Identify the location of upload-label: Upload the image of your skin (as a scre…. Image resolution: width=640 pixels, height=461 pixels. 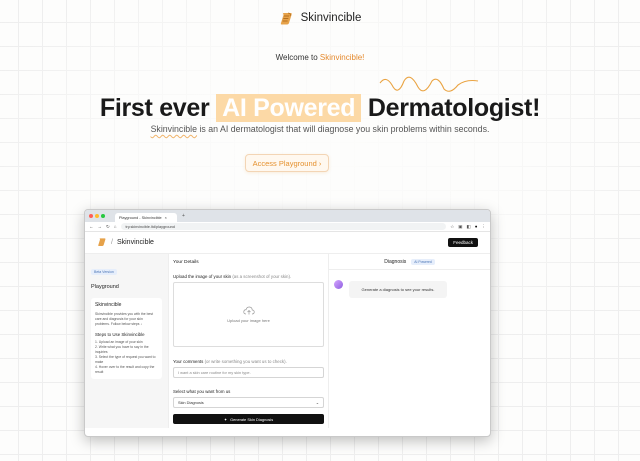
(248, 276).